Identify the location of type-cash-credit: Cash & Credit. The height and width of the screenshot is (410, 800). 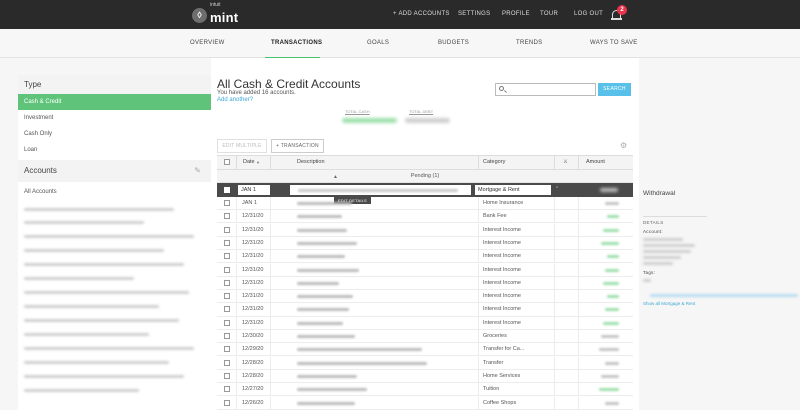
(114, 102).